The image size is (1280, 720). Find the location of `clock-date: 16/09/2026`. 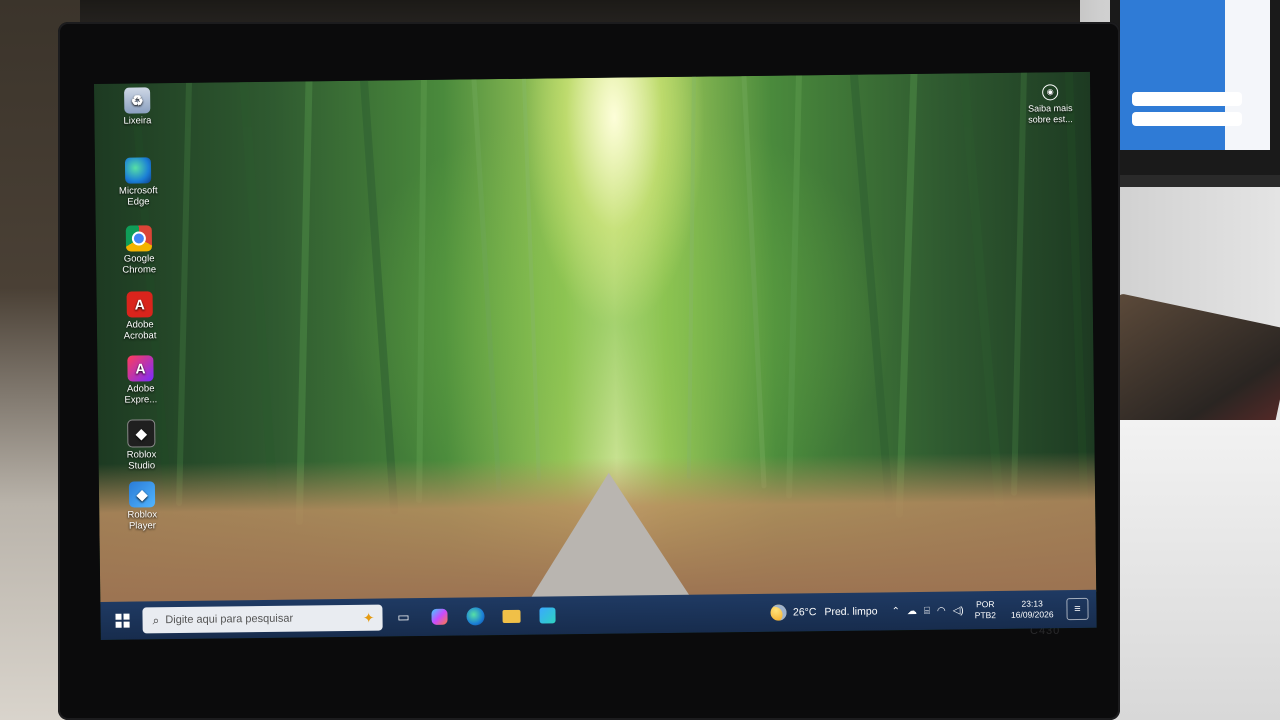

clock-date: 16/09/2026 is located at coordinates (1032, 614).